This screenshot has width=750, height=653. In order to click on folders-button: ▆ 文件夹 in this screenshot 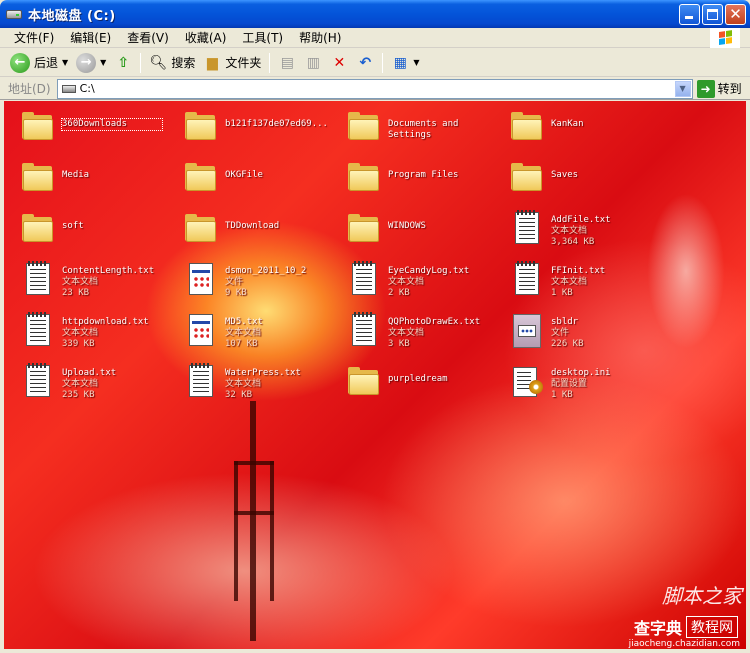, I will do `click(232, 63)`.